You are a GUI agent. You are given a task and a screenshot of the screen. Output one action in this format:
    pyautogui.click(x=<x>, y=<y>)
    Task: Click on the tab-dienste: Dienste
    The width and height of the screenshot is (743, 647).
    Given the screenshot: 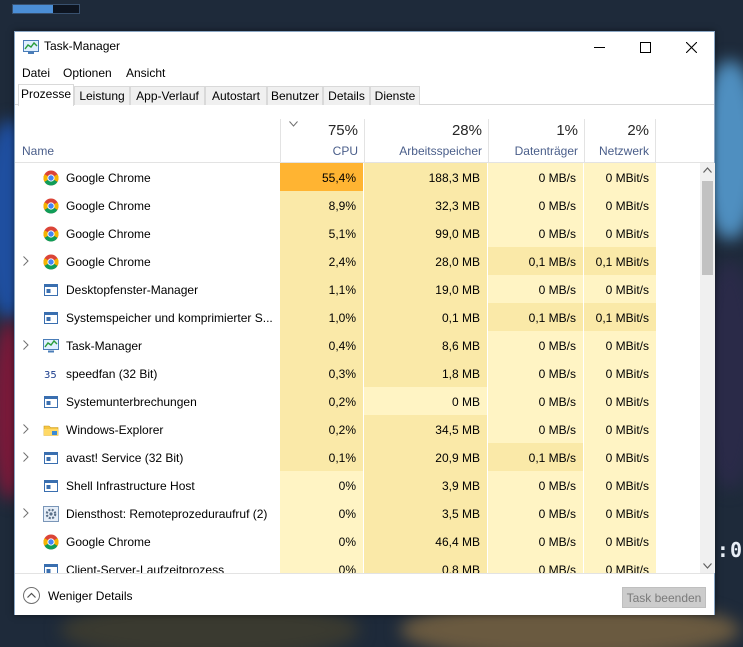 What is the action you would take?
    pyautogui.click(x=395, y=95)
    